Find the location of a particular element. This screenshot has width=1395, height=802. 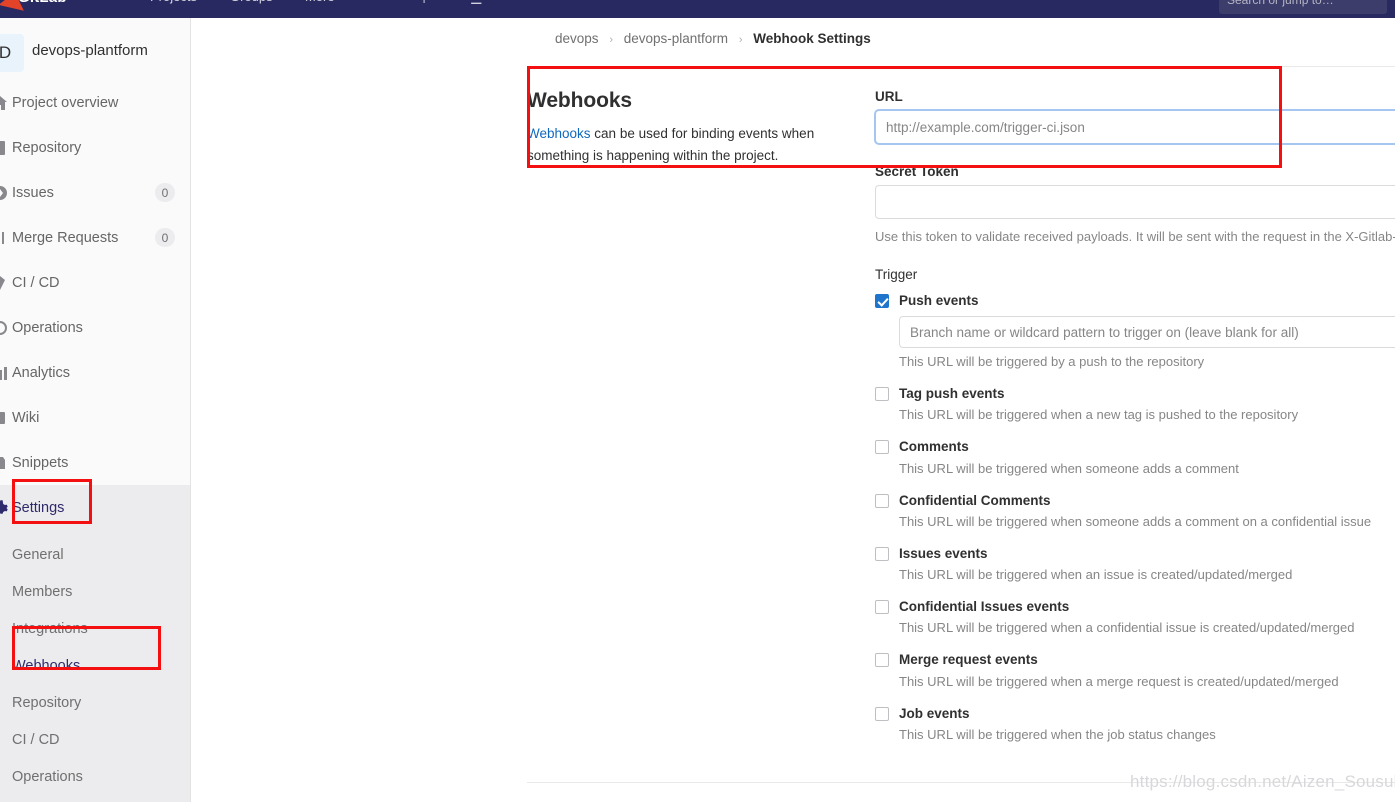

comments-checkbox is located at coordinates (882, 447).